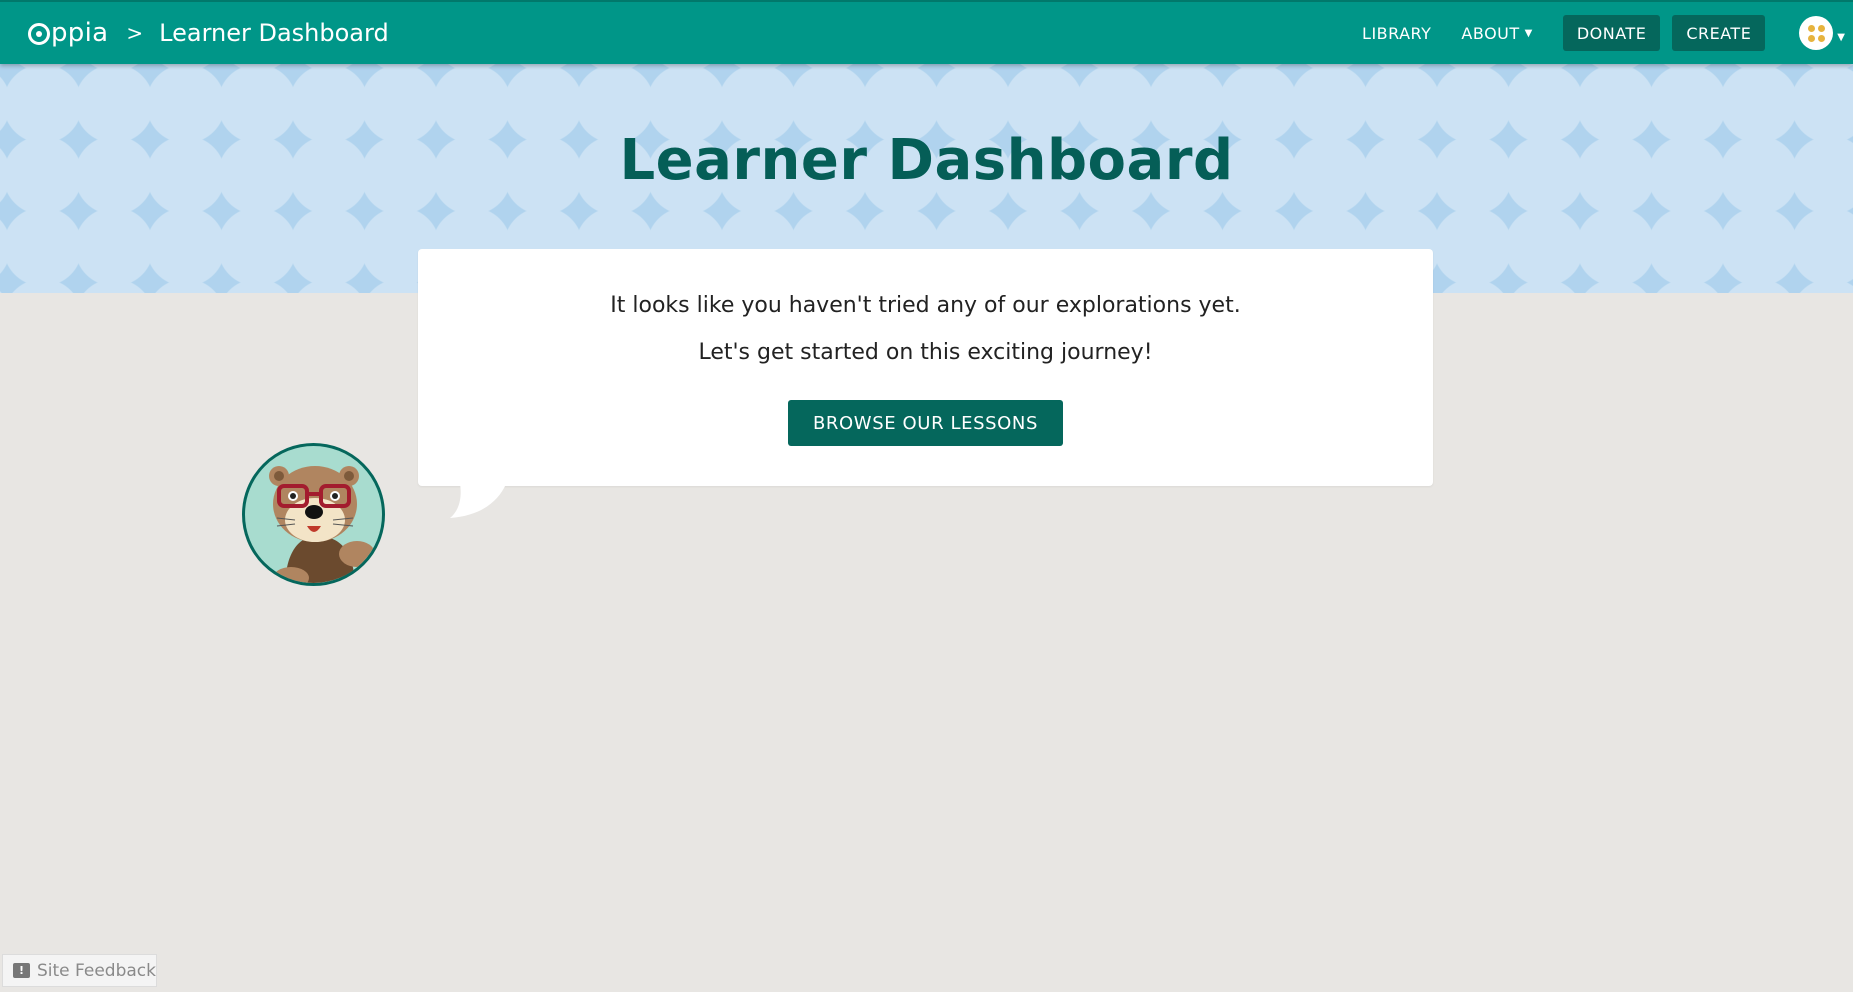 This screenshot has height=992, width=1853. What do you see at coordinates (1611, 33) in the screenshot?
I see `donate-button: DONATE` at bounding box center [1611, 33].